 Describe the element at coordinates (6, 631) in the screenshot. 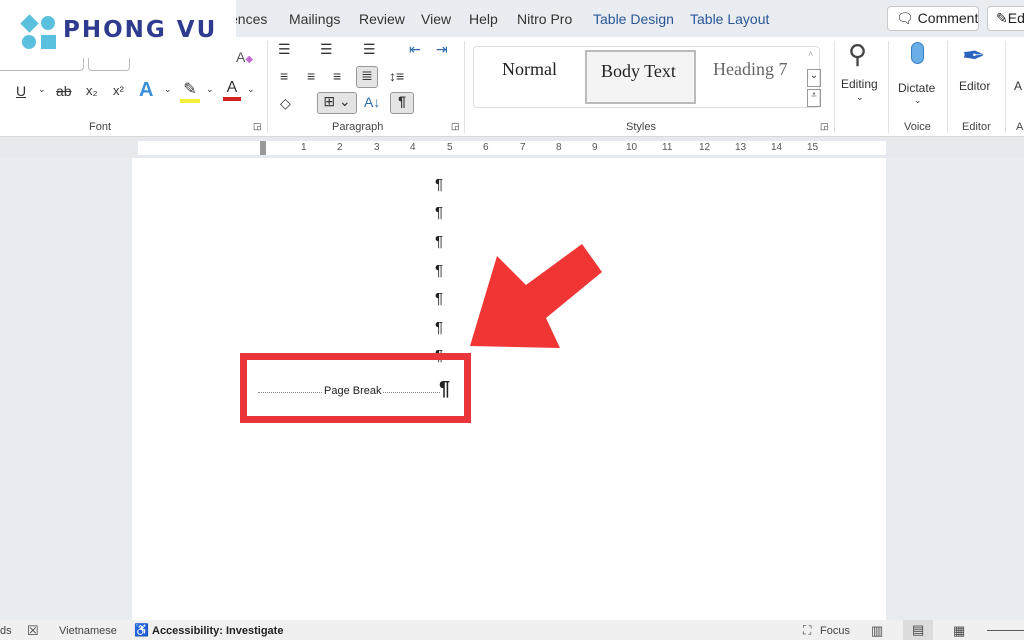

I see `word-count: ds` at that location.